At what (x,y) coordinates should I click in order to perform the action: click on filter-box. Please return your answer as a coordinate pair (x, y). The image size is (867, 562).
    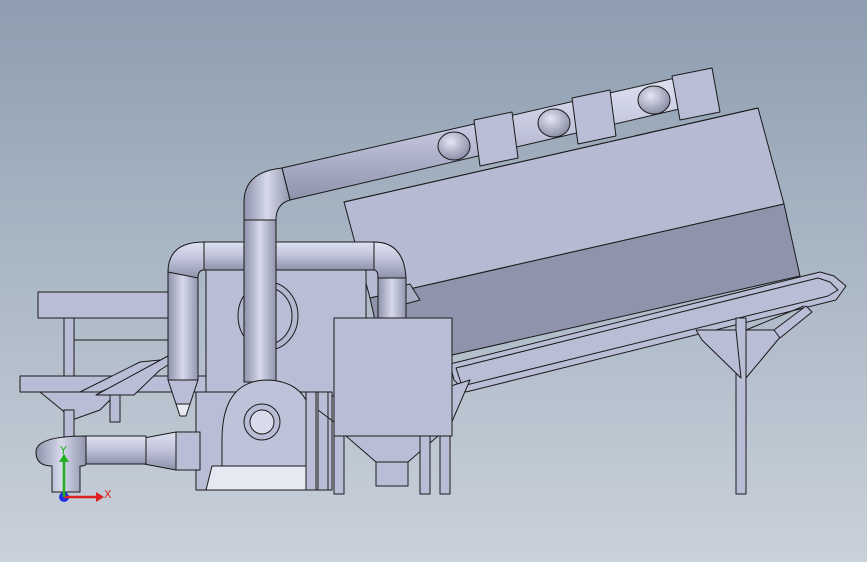
    Looking at the image, I should click on (393, 406).